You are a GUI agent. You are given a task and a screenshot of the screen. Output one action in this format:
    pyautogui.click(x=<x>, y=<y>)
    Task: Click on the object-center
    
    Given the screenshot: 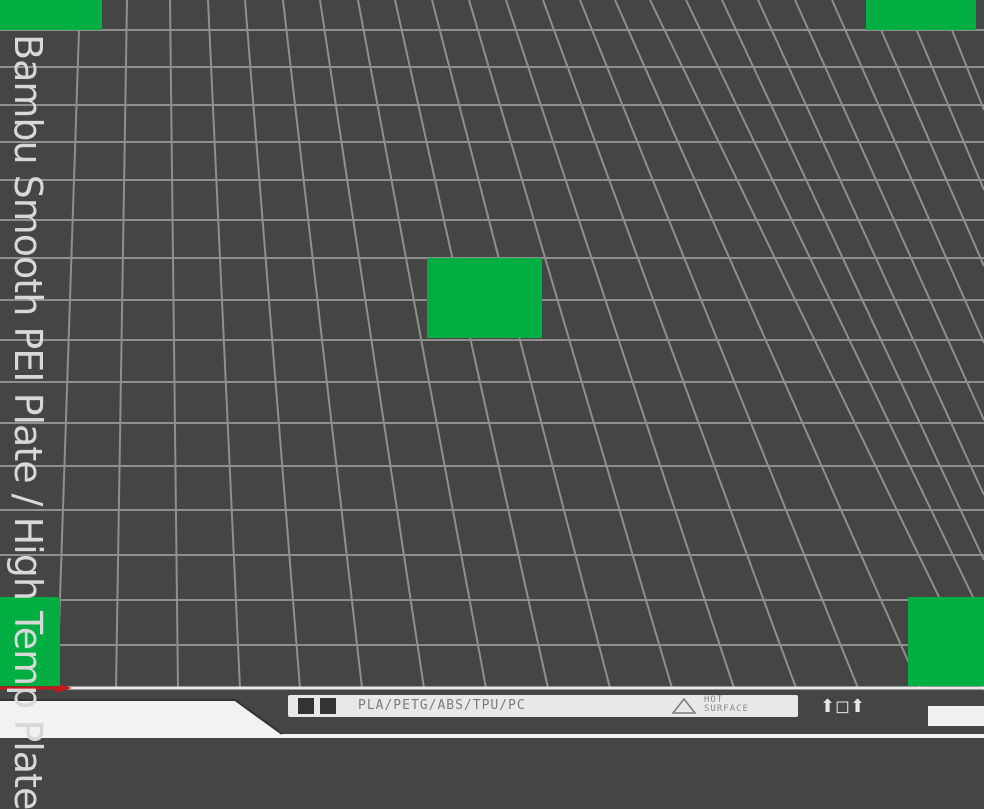 What is the action you would take?
    pyautogui.click(x=484, y=298)
    